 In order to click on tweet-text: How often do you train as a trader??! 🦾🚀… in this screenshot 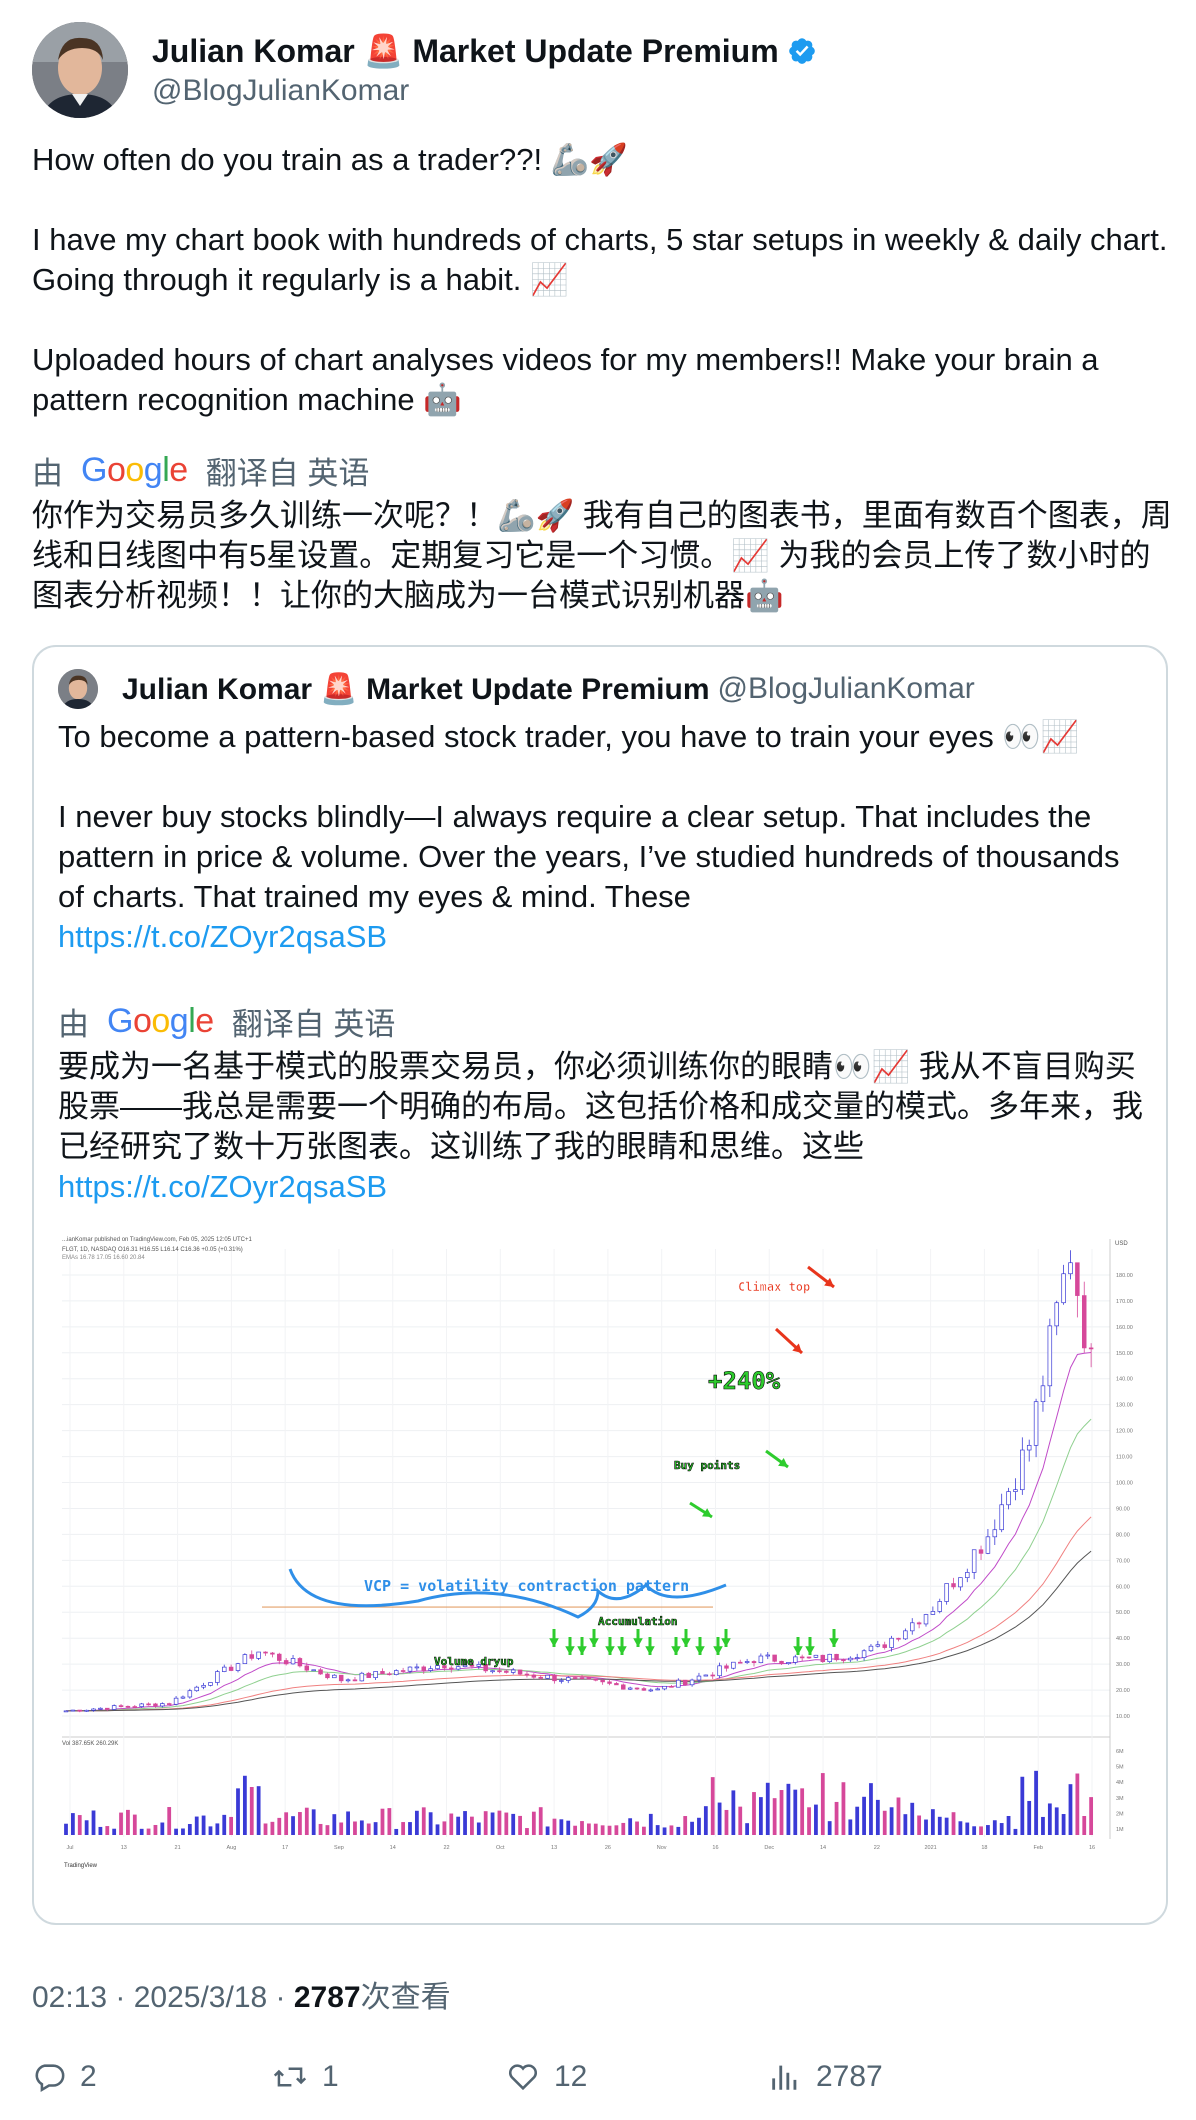, I will do `click(602, 280)`.